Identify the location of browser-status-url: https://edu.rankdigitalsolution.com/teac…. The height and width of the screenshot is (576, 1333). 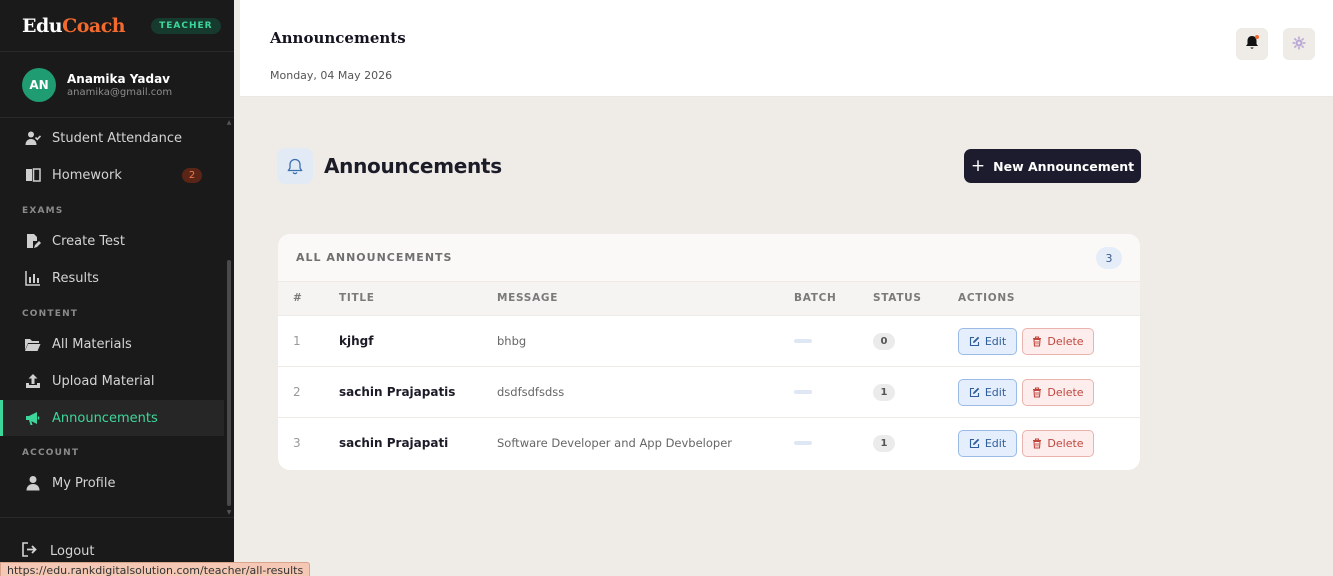
(155, 569).